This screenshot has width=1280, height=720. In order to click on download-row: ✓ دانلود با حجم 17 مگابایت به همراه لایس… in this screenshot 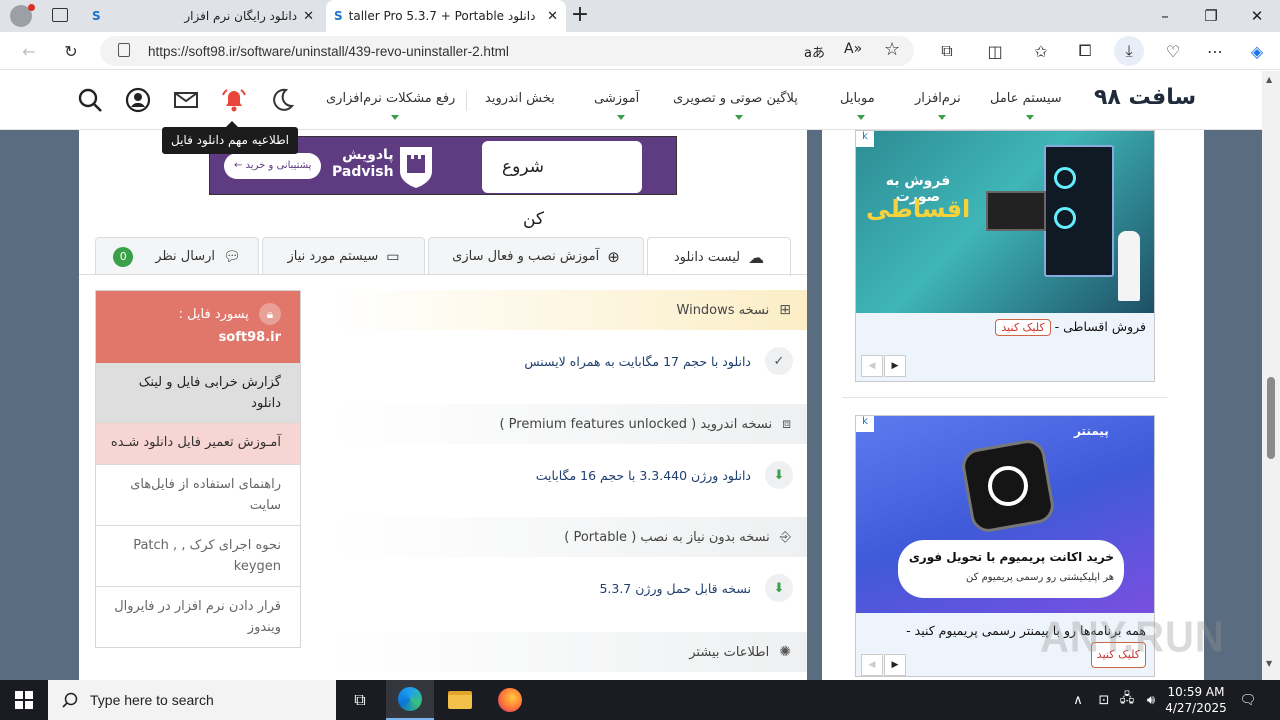, I will do `click(569, 361)`.